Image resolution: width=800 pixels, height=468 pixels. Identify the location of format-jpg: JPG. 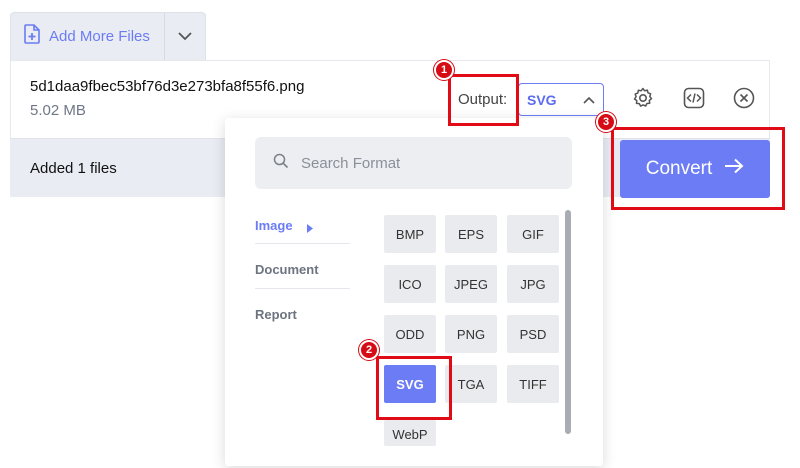
(533, 284).